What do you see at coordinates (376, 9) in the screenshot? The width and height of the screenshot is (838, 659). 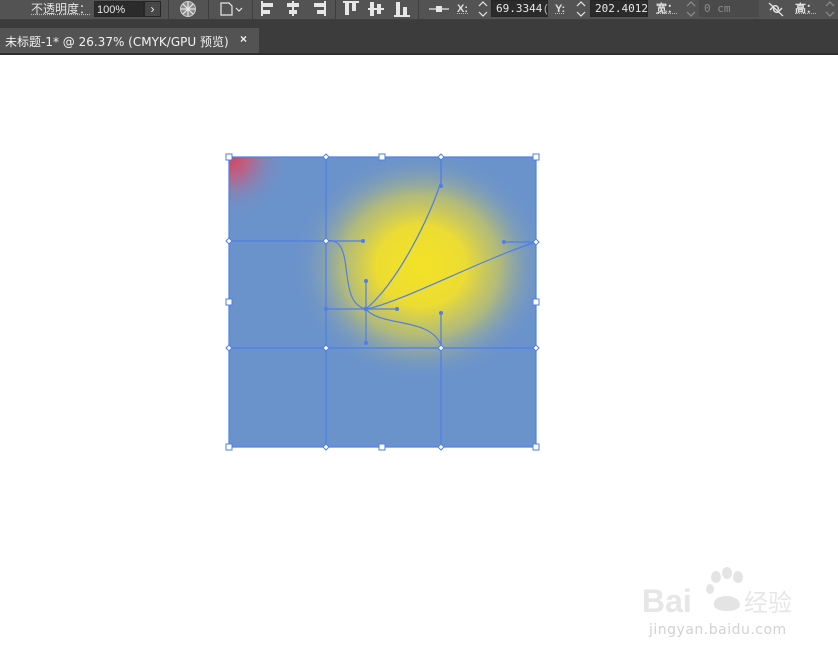 I see `align-vertical-center-icon` at bounding box center [376, 9].